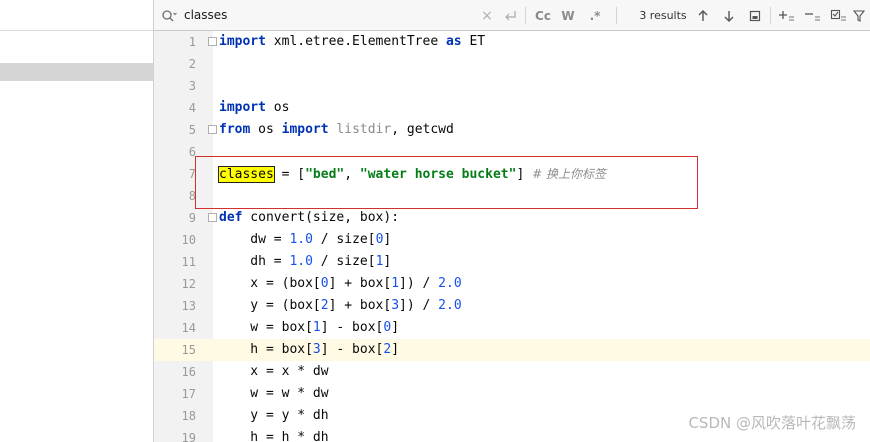 The height and width of the screenshot is (442, 870). I want to click on filter-icon, so click(839, 15).